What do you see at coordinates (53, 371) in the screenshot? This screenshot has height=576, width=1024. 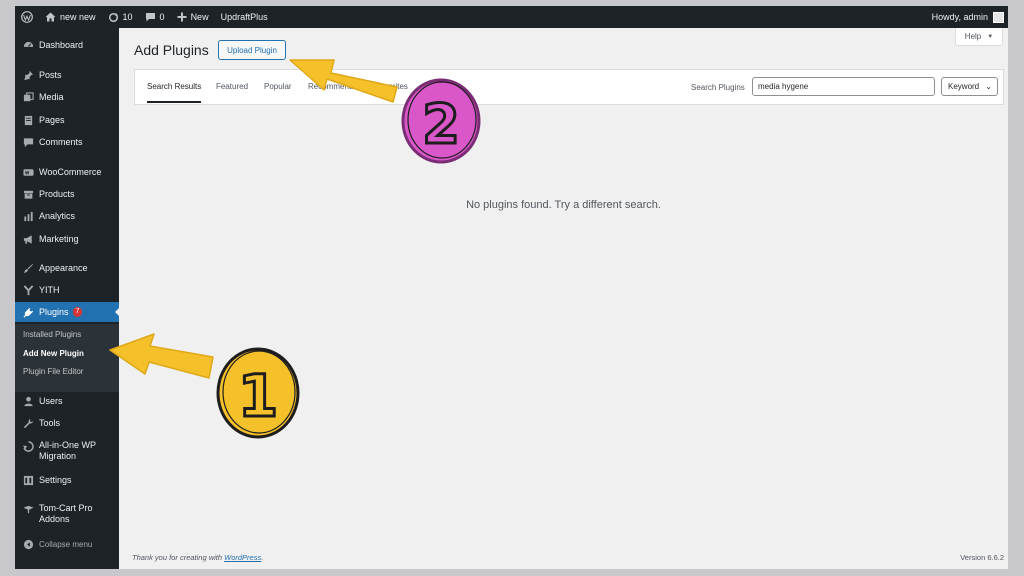 I see `submenu-plugin-file-editor: Plugin File Editor` at bounding box center [53, 371].